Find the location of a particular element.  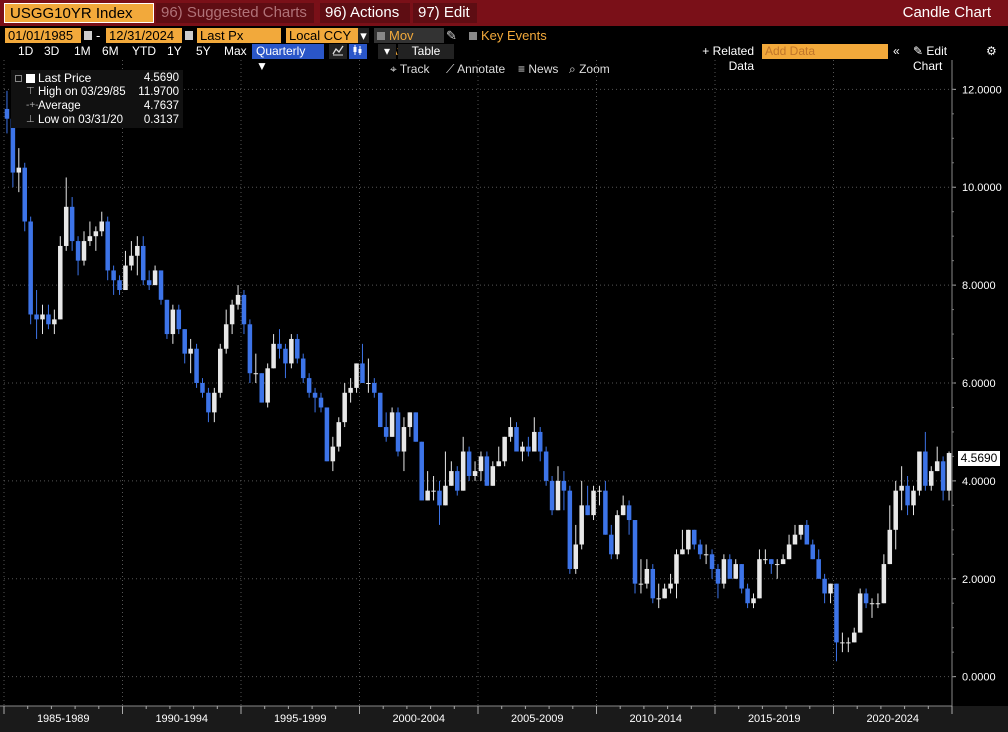

last-price-tag: 4.5690 is located at coordinates (979, 458).